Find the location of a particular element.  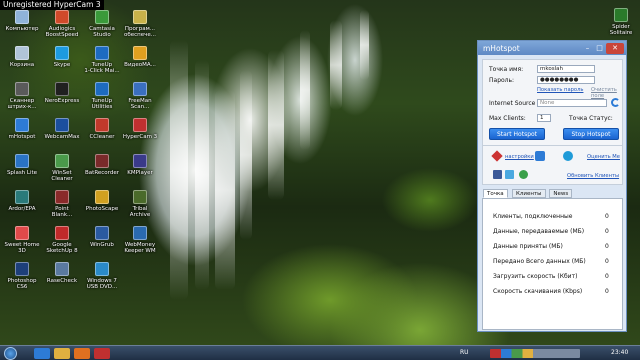

start-hotspot-button: Start Hotspot is located at coordinates (517, 134).